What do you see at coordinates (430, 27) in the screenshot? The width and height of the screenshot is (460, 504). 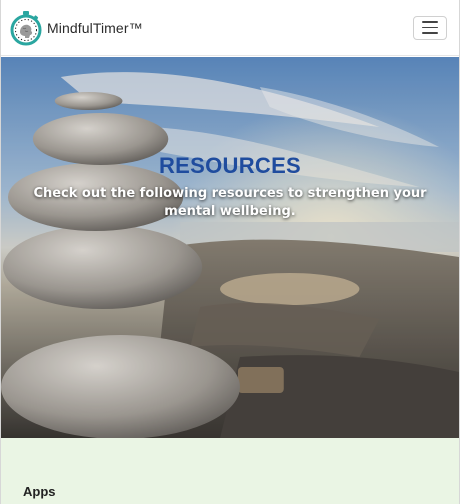 I see `menu-toggle-button` at bounding box center [430, 27].